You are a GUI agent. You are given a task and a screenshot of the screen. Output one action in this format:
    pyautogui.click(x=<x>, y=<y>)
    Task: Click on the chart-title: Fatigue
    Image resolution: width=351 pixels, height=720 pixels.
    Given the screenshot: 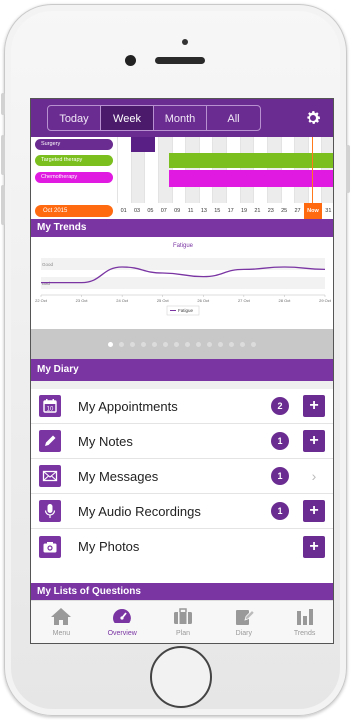 What is the action you would take?
    pyautogui.click(x=183, y=246)
    